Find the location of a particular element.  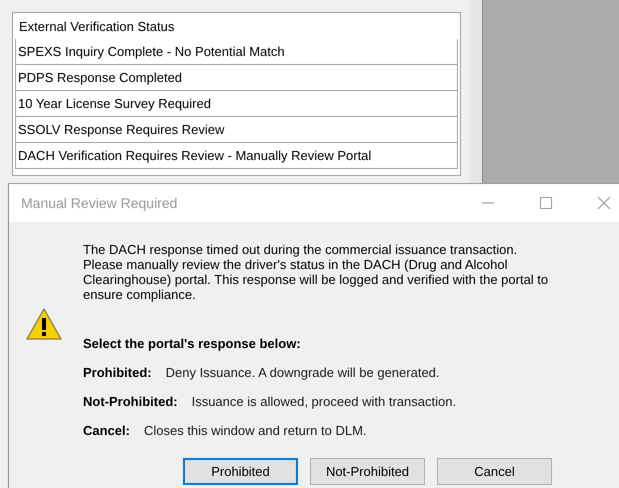

option-description: Deny Issuance. A downgrade will be generated. is located at coordinates (303, 372).